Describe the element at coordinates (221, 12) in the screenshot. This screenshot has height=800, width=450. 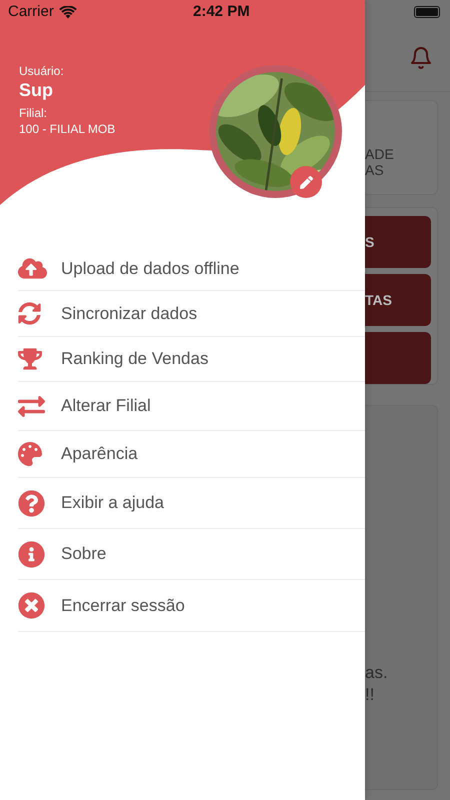
I see `clock: 2:42 PM` at that location.